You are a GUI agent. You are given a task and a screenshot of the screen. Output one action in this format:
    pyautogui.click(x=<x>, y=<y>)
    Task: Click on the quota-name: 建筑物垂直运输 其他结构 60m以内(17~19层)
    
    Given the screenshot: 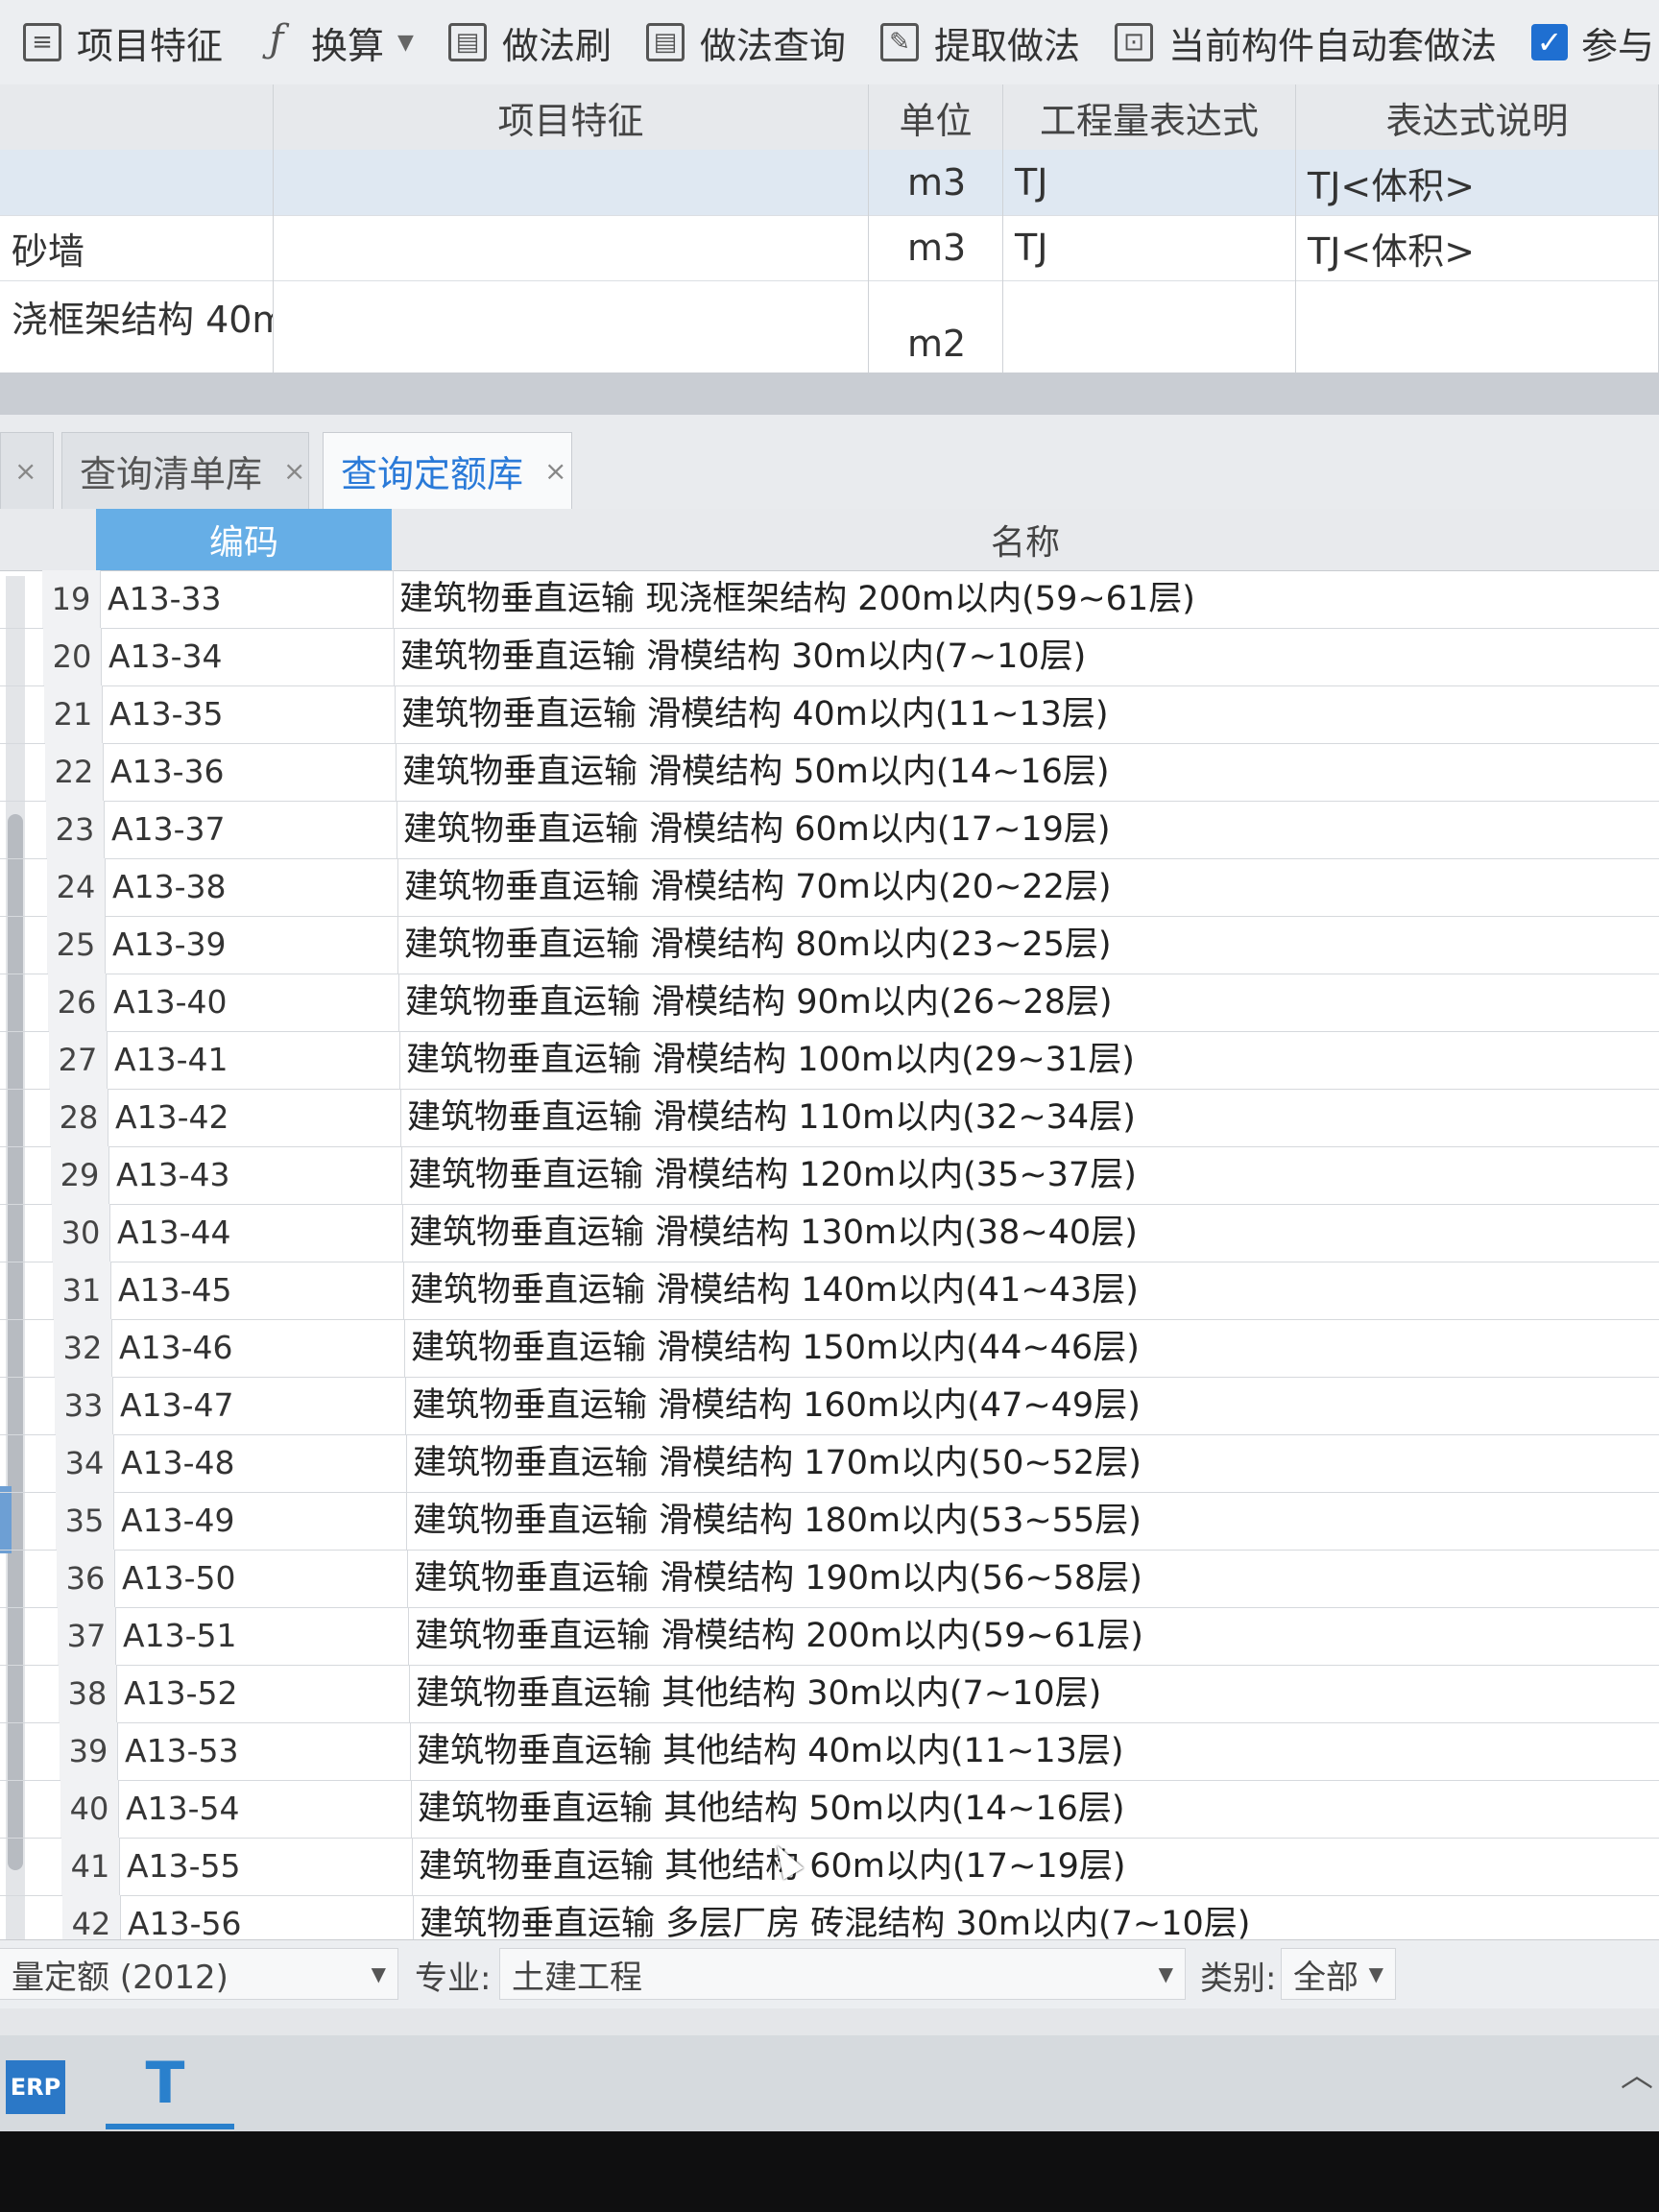 What is the action you would take?
    pyautogui.click(x=772, y=1867)
    